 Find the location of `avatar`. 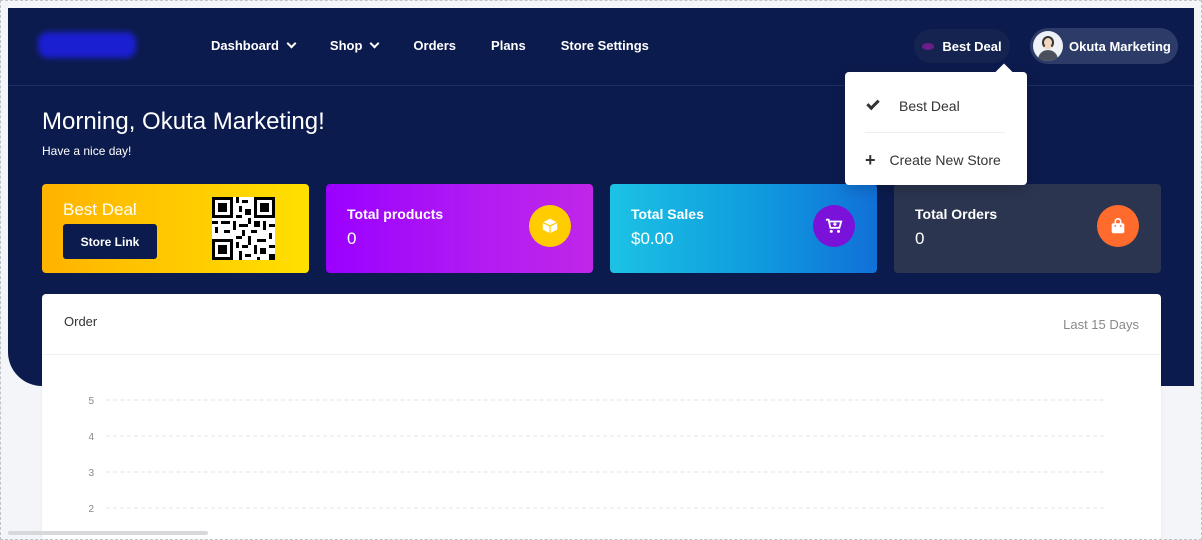

avatar is located at coordinates (1048, 46).